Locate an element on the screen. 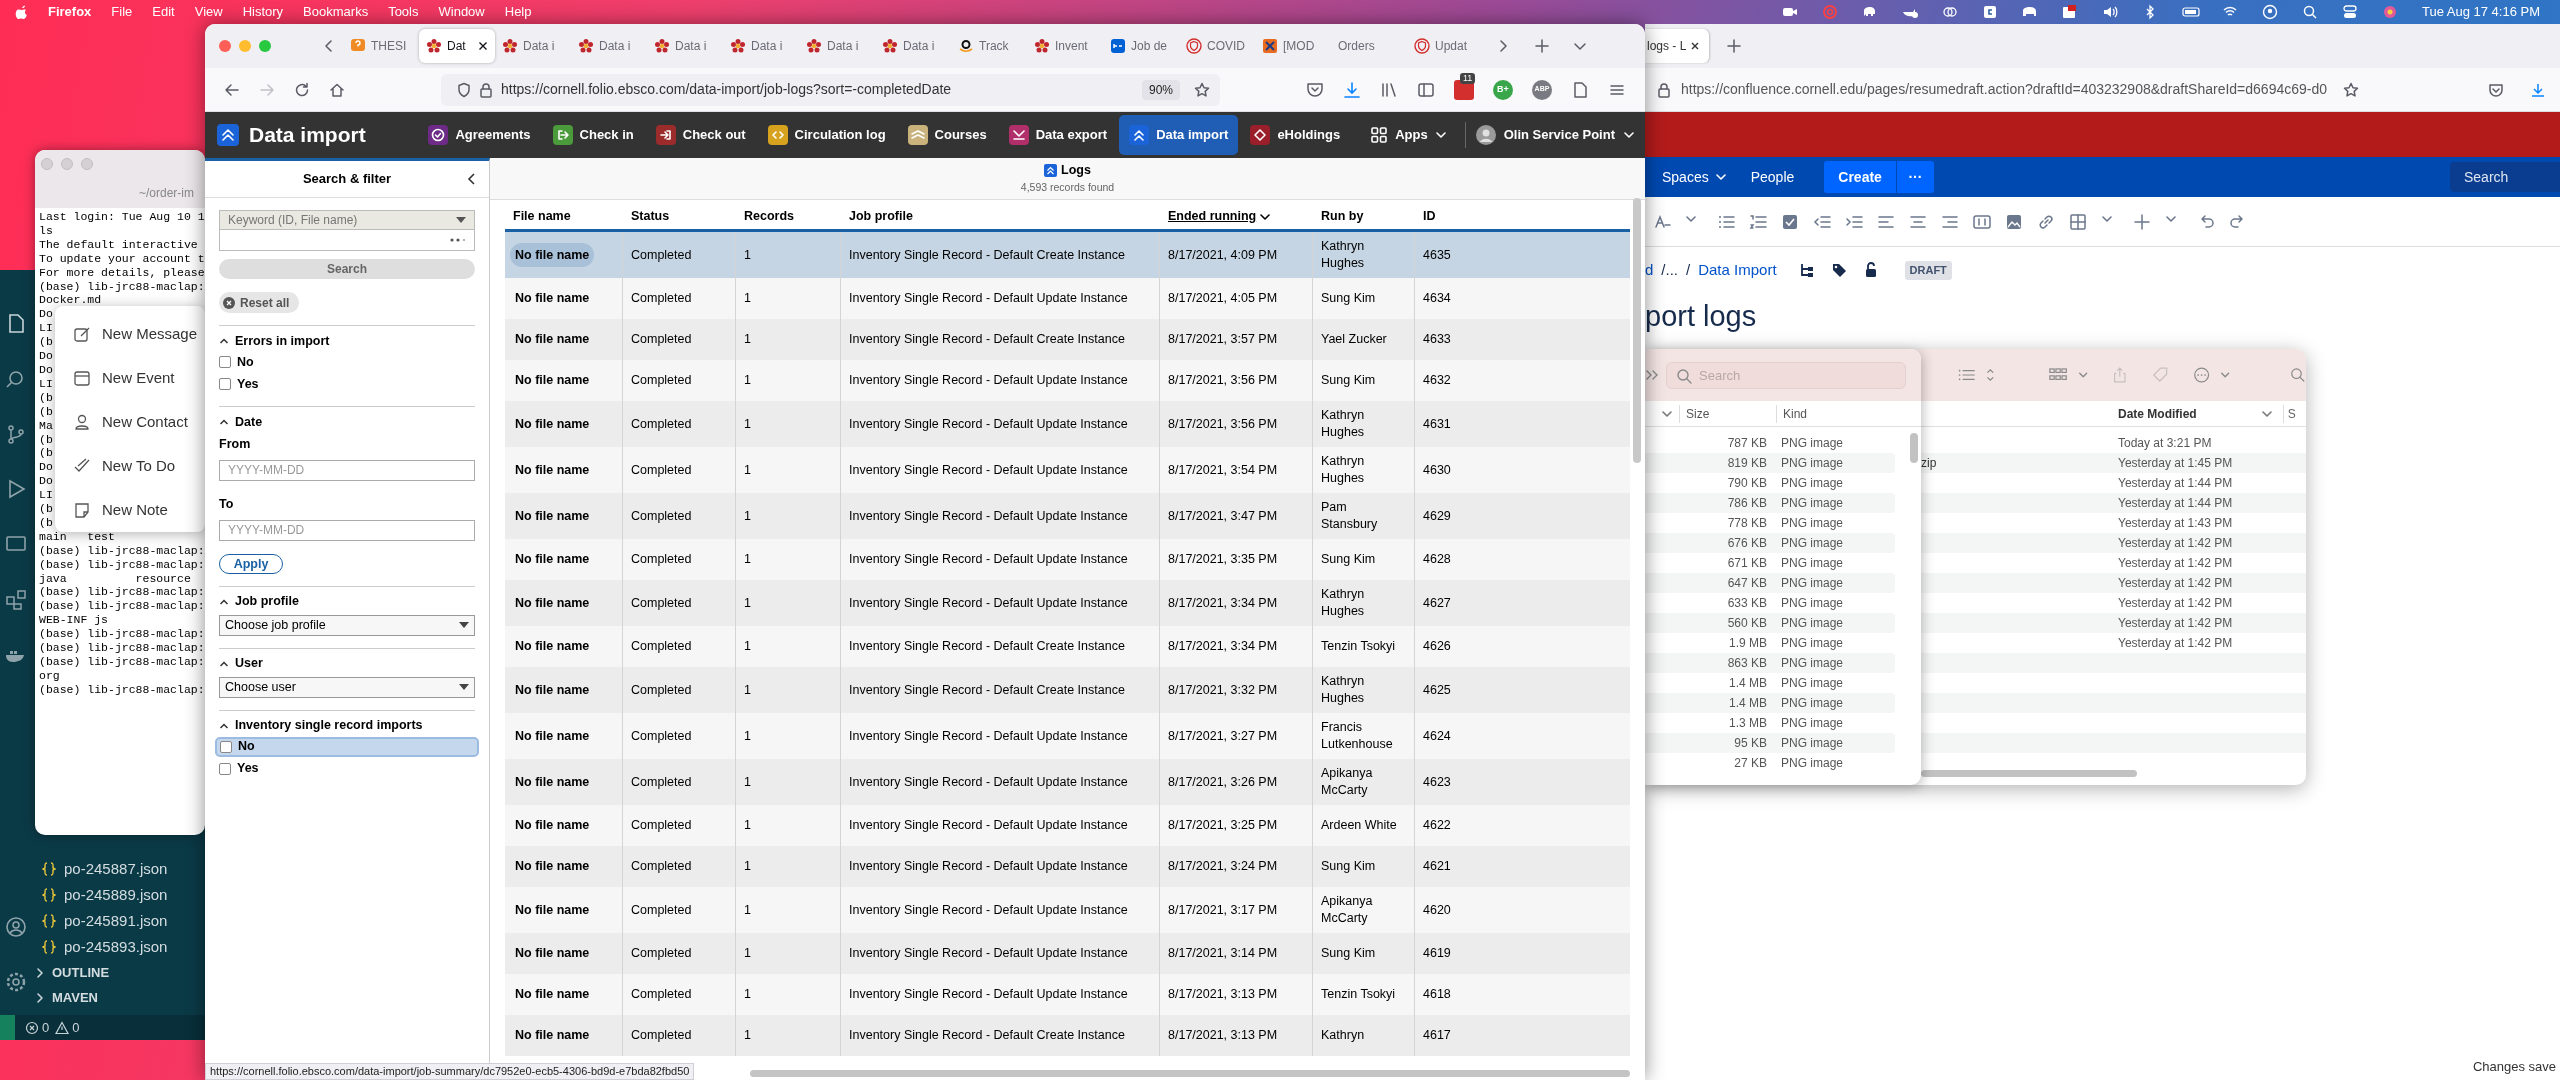  table-row: No file name Completed 1 Inventory Single Record - Default Create Instance 8/17/2021, 3:57 PM Yael Zucker 4633 is located at coordinates (1067, 339).